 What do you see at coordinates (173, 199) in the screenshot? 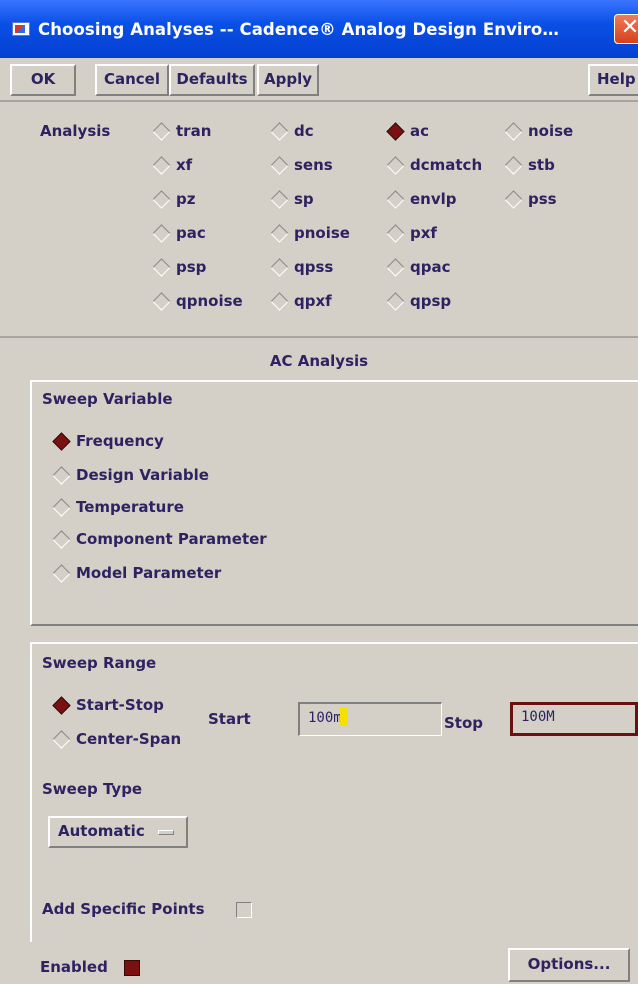
I see `analysis-radio-pz: pz` at bounding box center [173, 199].